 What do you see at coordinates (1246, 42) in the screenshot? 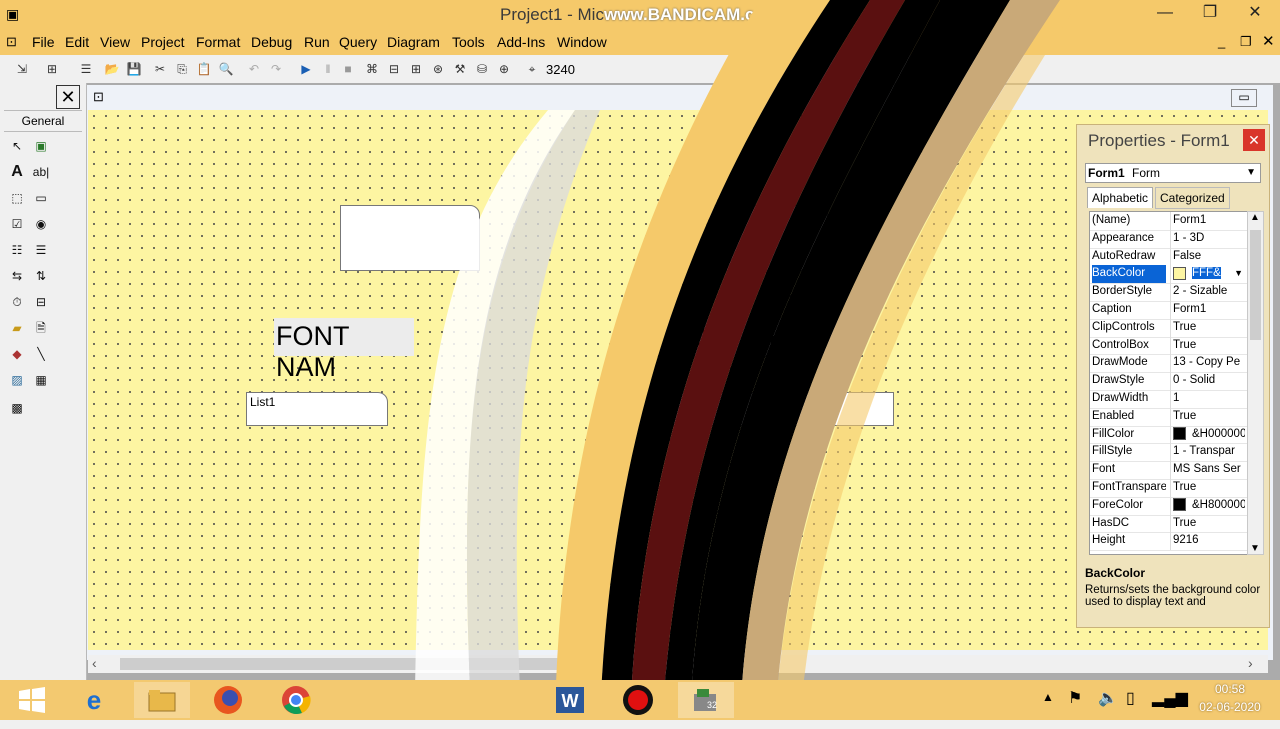
I see `mdi-restore-button: ❐` at bounding box center [1246, 42].